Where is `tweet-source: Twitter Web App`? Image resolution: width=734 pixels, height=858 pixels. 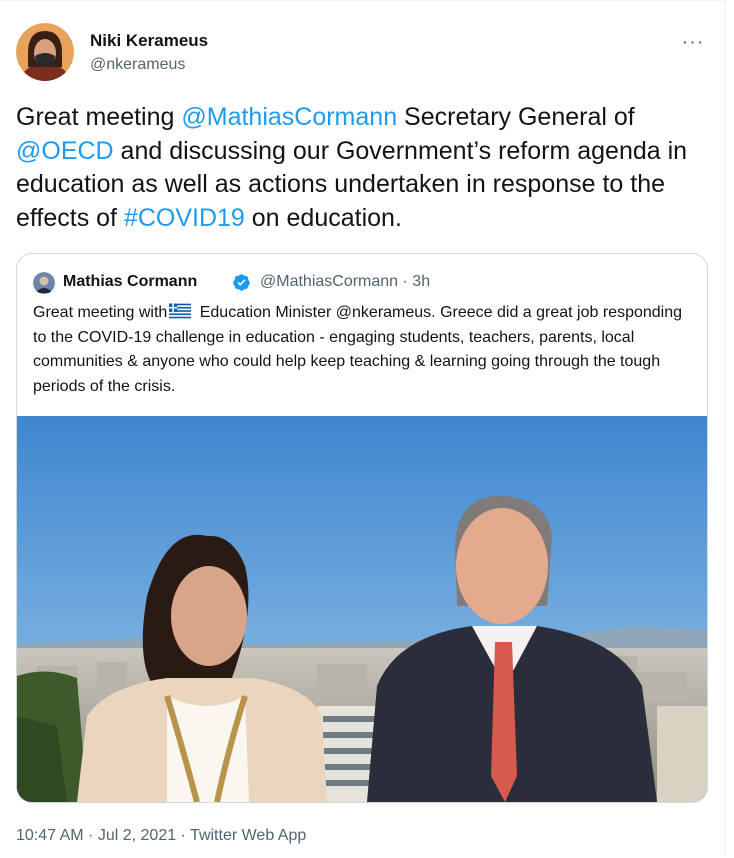
tweet-source: Twitter Web App is located at coordinates (248, 835).